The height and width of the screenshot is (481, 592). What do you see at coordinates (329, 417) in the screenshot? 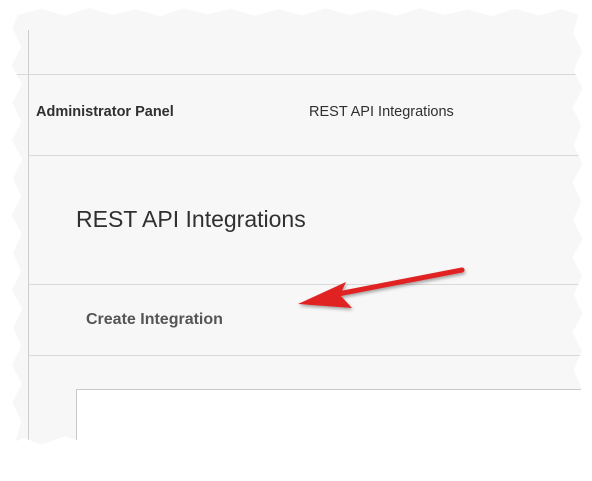
I see `integrations-list-panel` at bounding box center [329, 417].